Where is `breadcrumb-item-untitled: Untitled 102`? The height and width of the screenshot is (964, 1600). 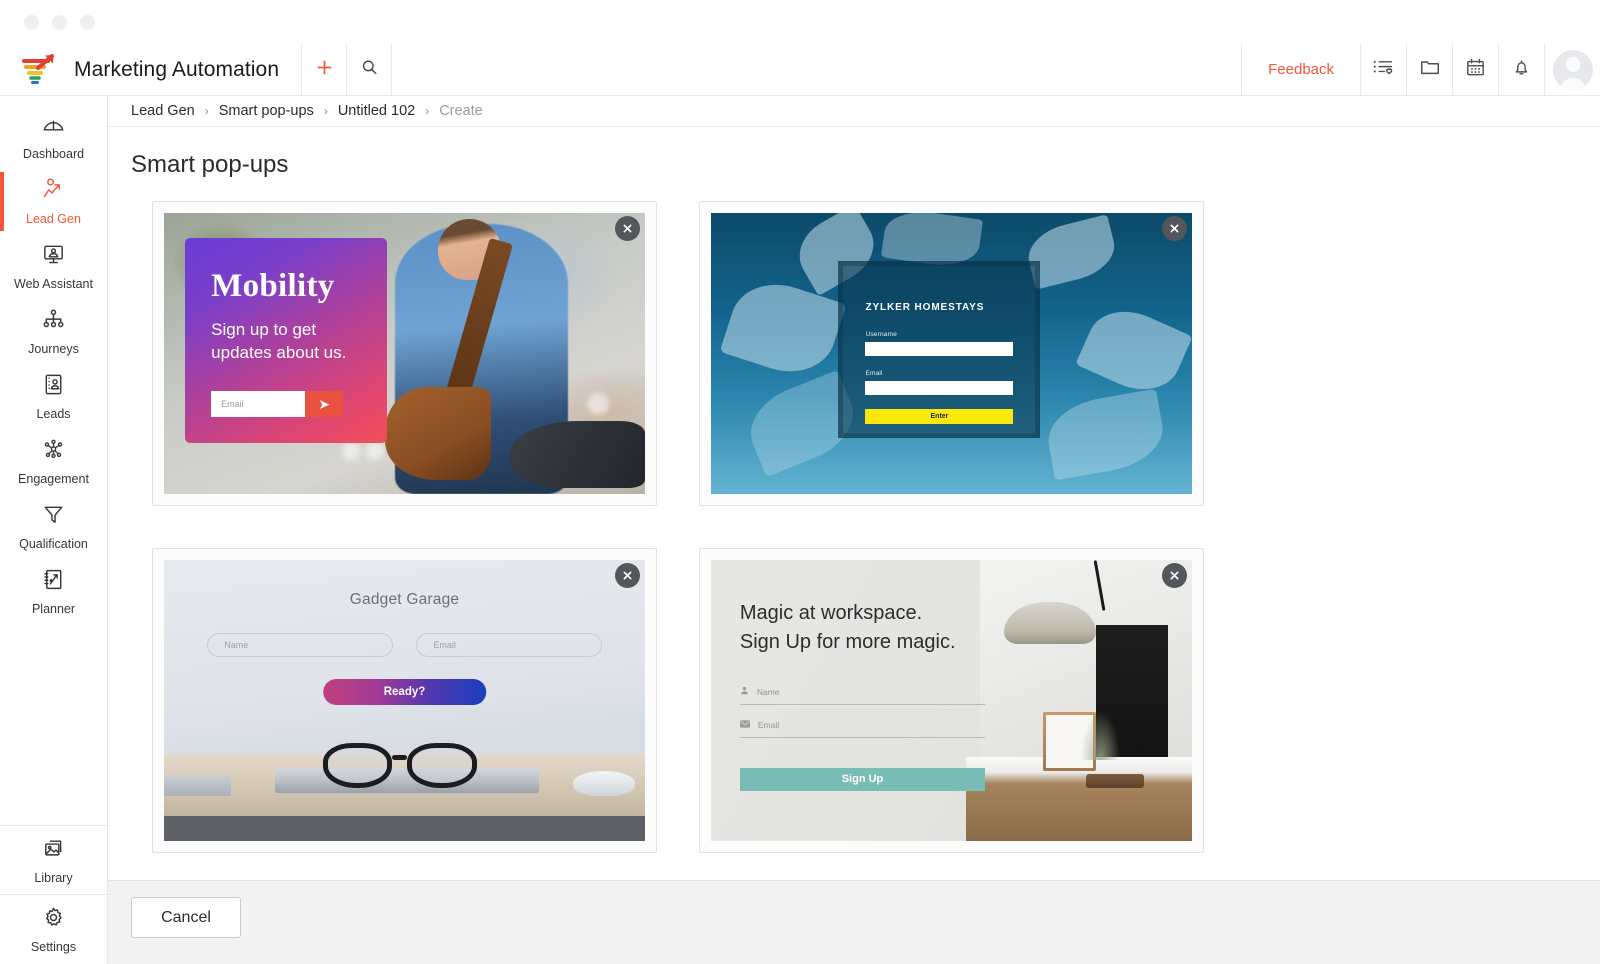
breadcrumb-item-untitled: Untitled 102 is located at coordinates (376, 111).